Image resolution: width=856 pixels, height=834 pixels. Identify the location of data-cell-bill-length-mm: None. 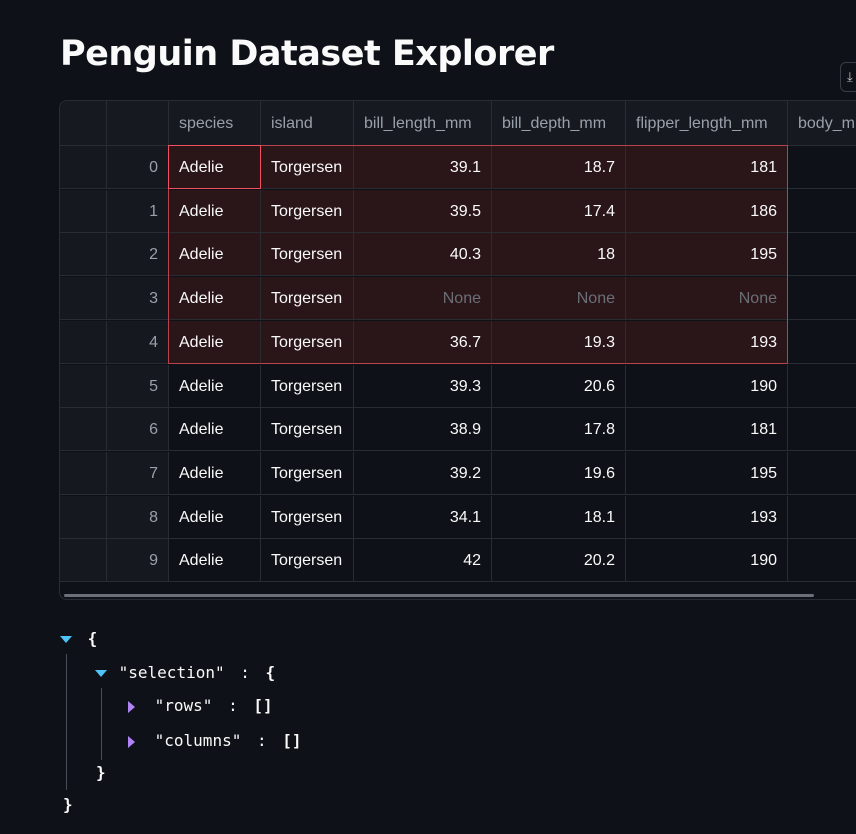
(423, 299).